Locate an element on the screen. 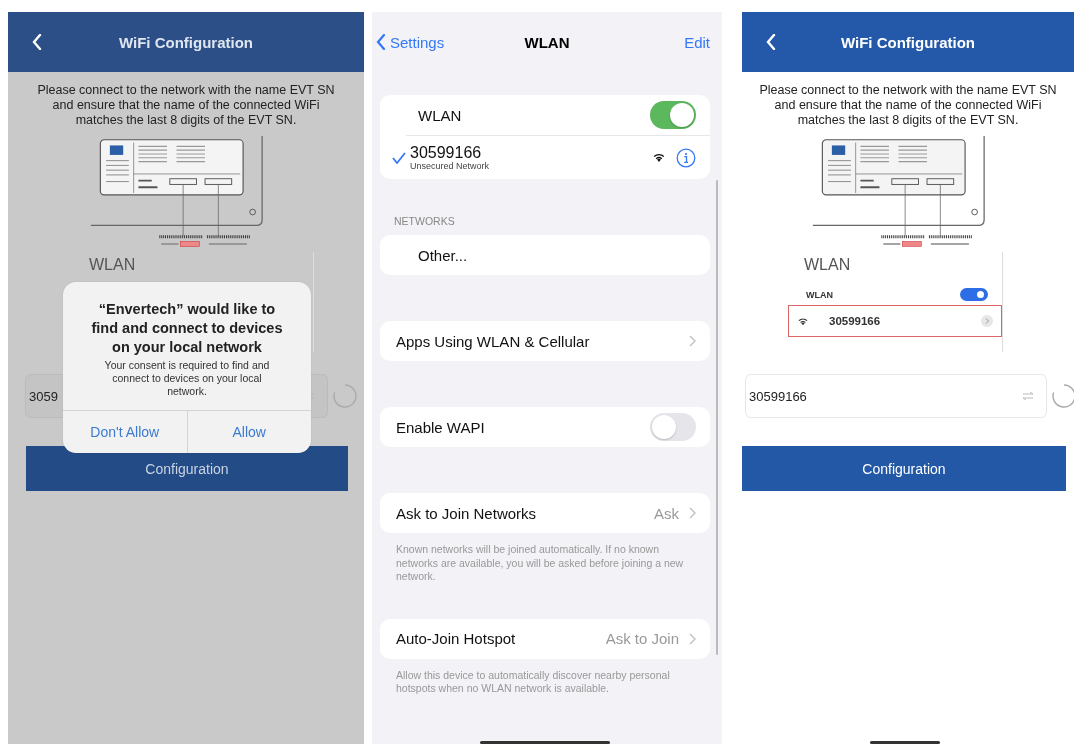  ssid-field: 30599166 is located at coordinates (896, 396).